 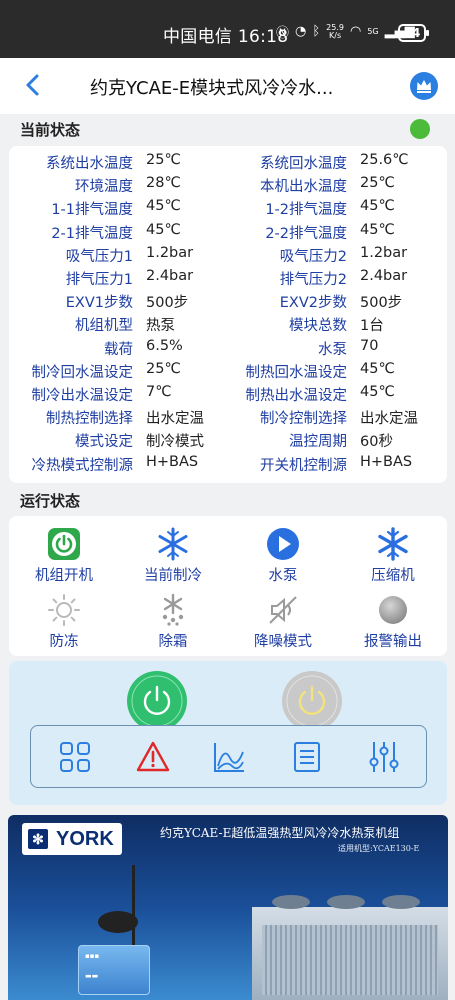 I want to click on parameter-label: 模块总数, so click(x=318, y=326).